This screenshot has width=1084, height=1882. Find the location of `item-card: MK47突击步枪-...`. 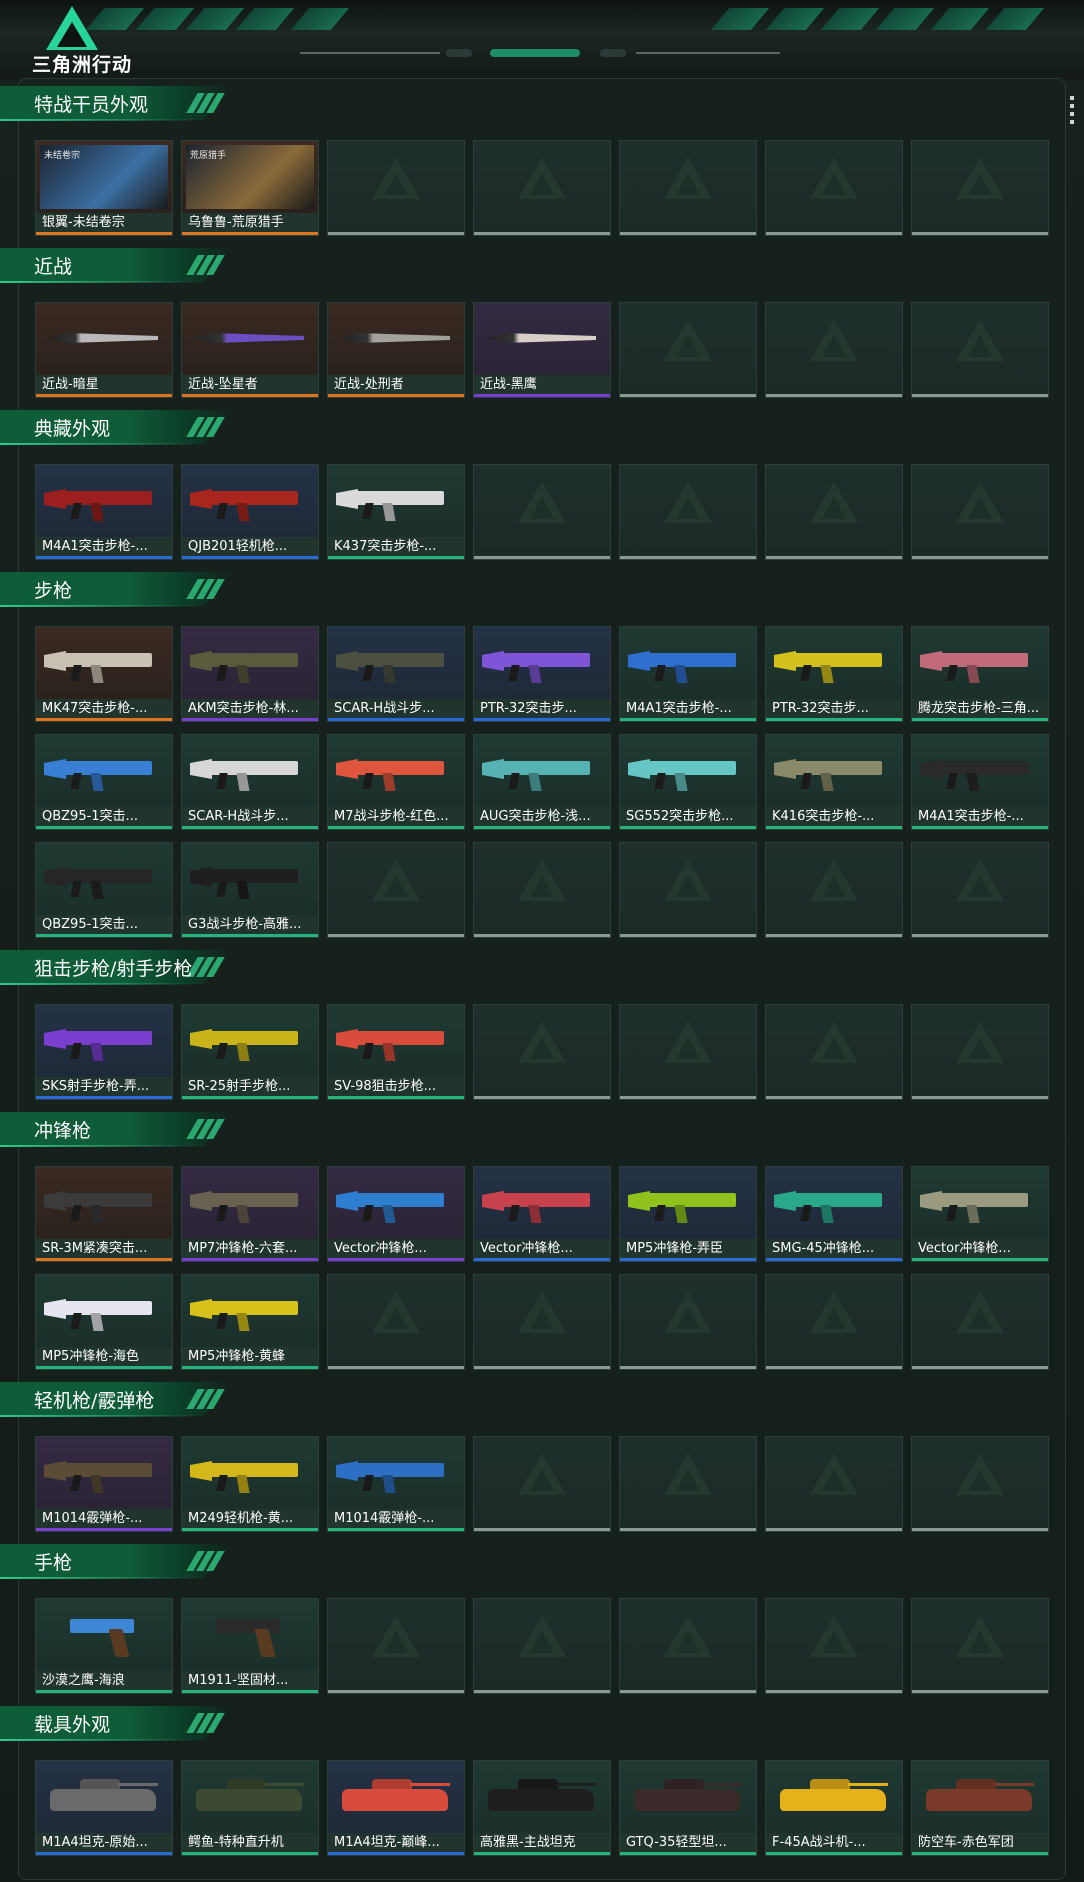

item-card: MK47突击步枪-... is located at coordinates (104, 674).